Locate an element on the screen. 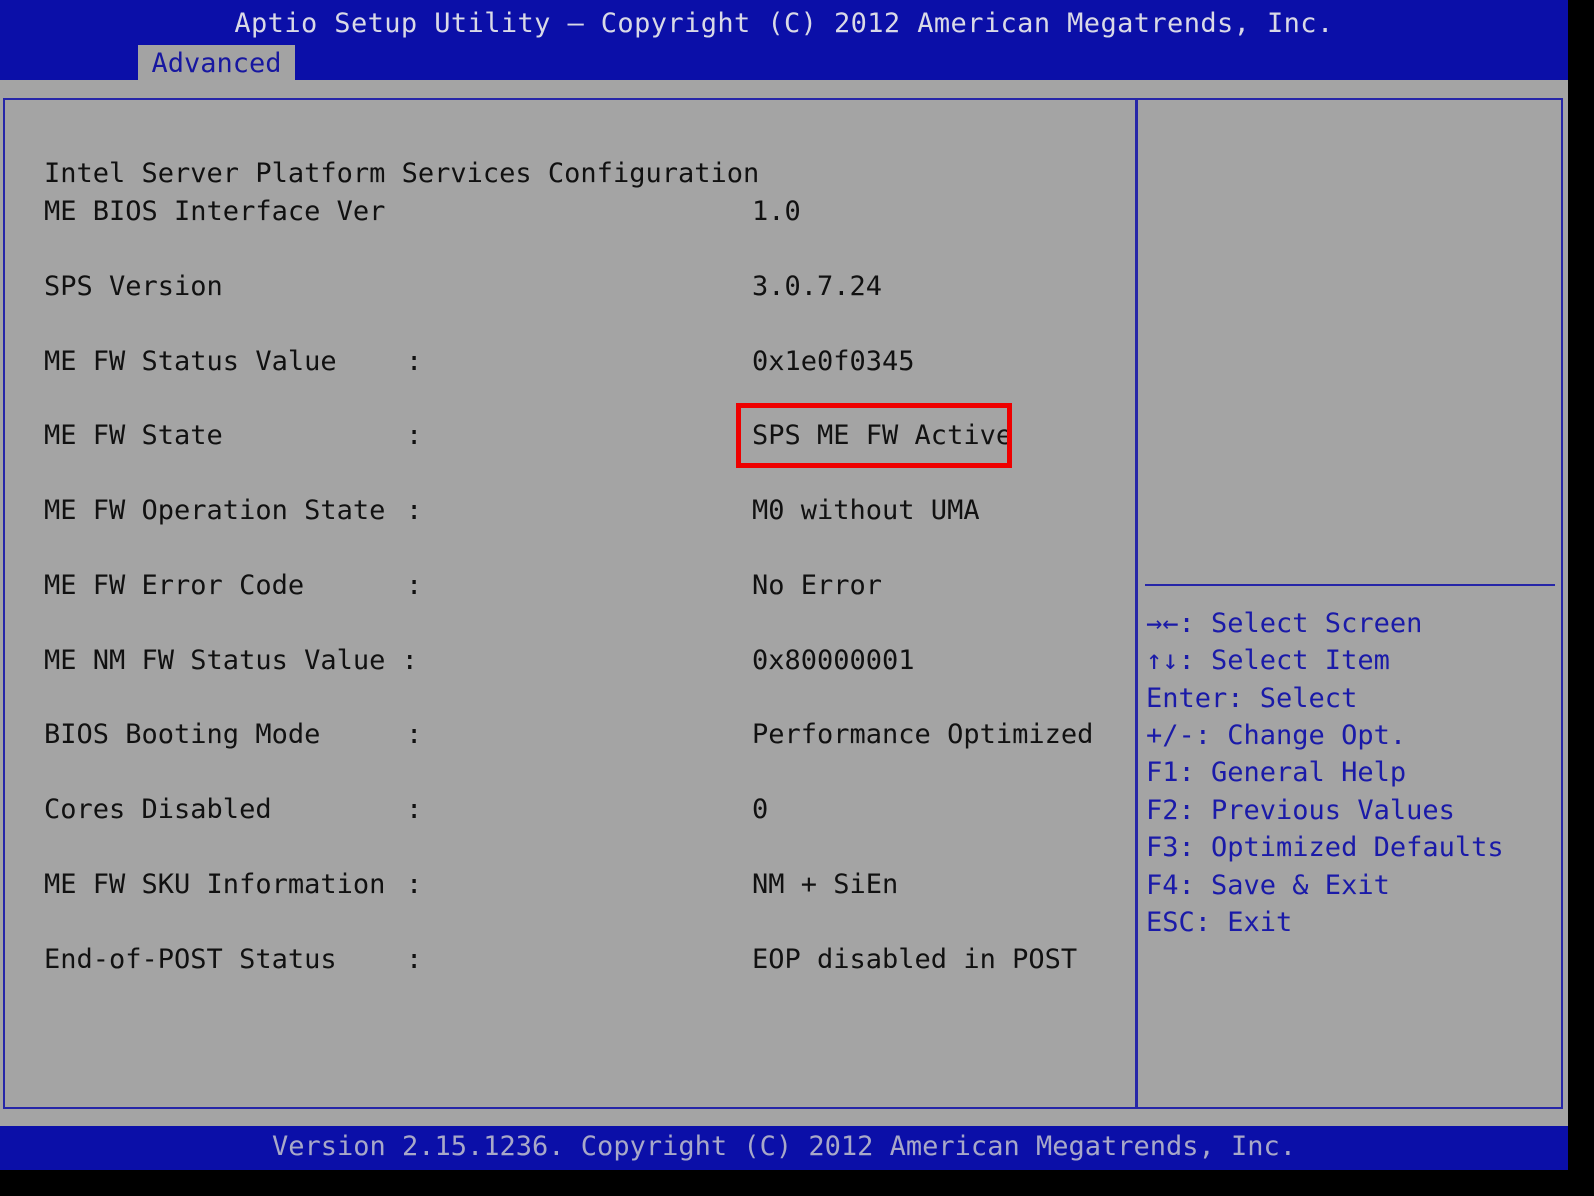 Image resolution: width=1594 pixels, height=1196 pixels. setting-value: M0 without UMA is located at coordinates (866, 510).